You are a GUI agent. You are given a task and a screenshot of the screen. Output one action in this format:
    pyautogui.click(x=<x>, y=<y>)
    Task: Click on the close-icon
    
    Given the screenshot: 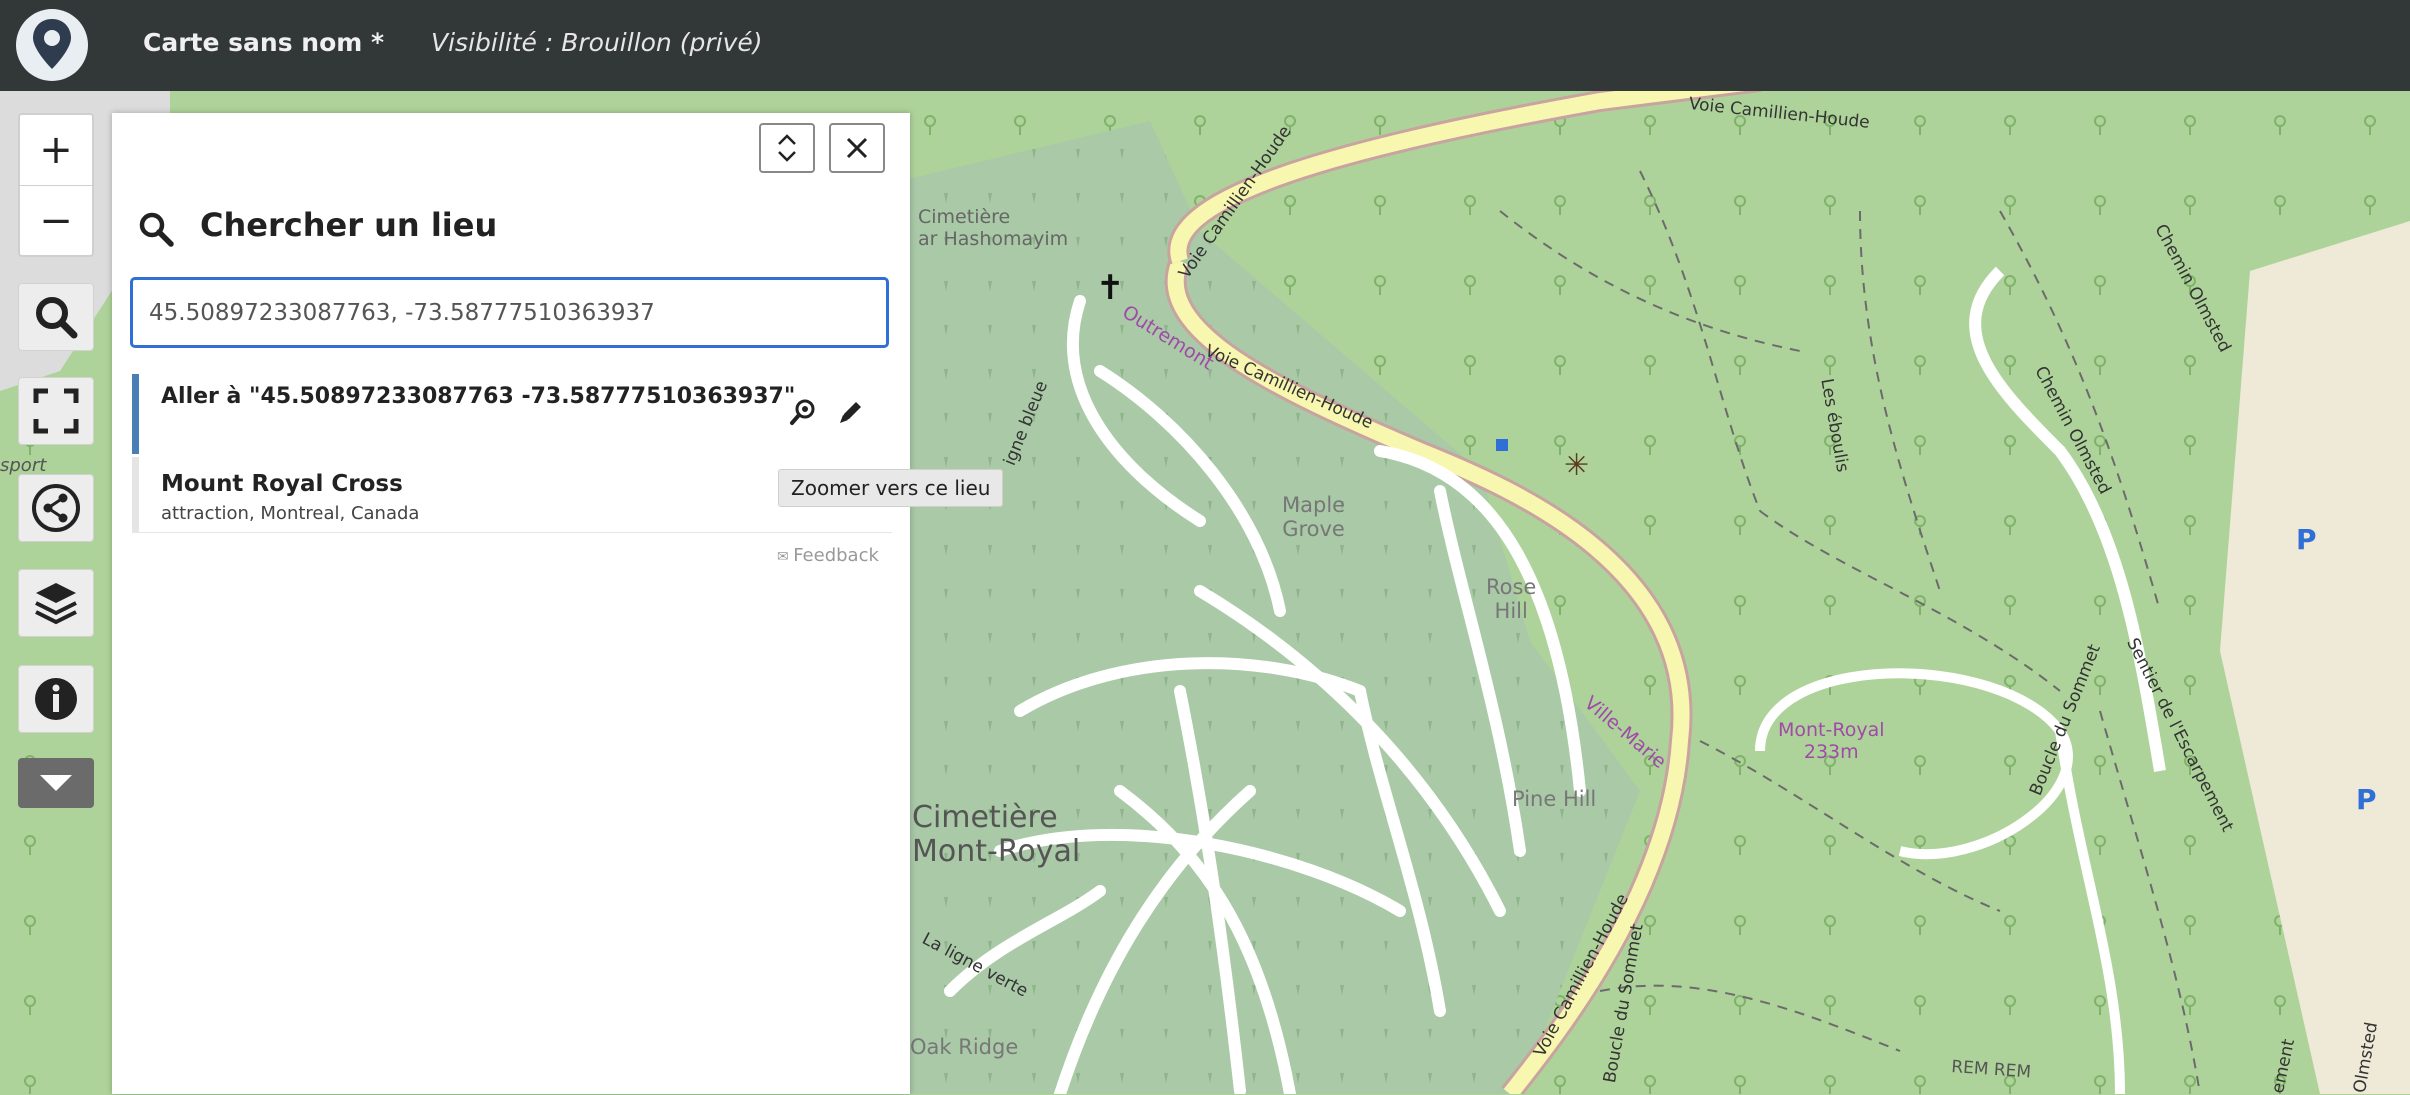 What is the action you would take?
    pyautogui.click(x=857, y=148)
    